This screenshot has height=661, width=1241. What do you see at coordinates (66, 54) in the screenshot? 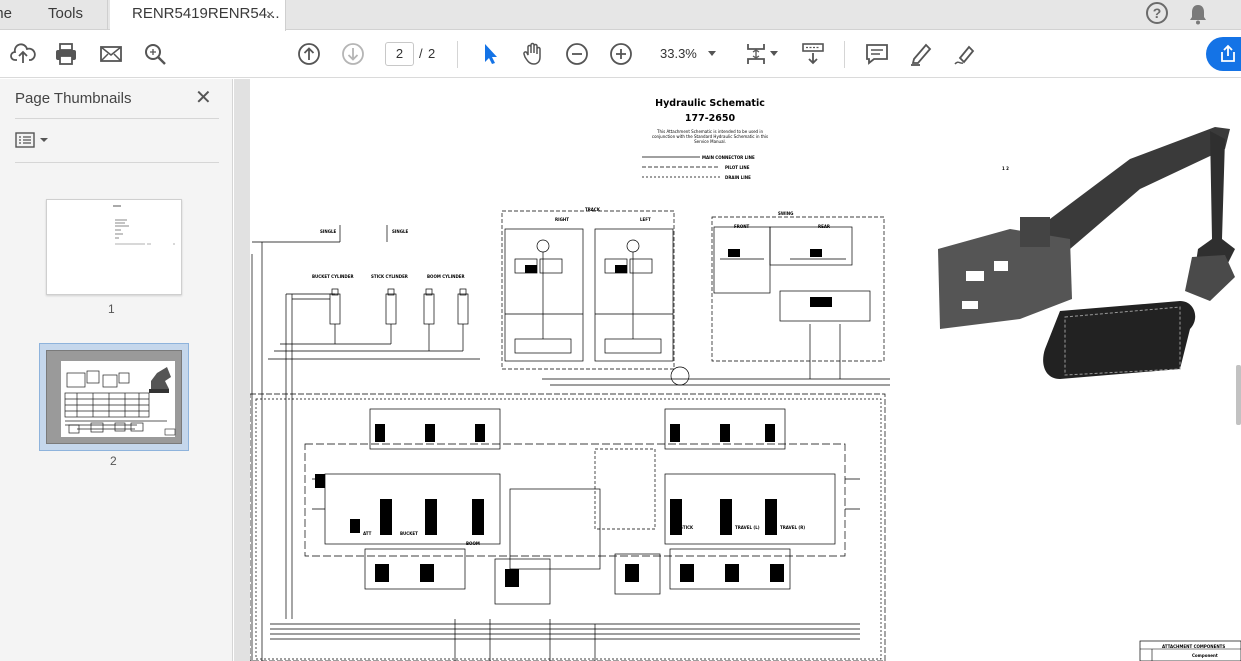
I see `print-icon` at bounding box center [66, 54].